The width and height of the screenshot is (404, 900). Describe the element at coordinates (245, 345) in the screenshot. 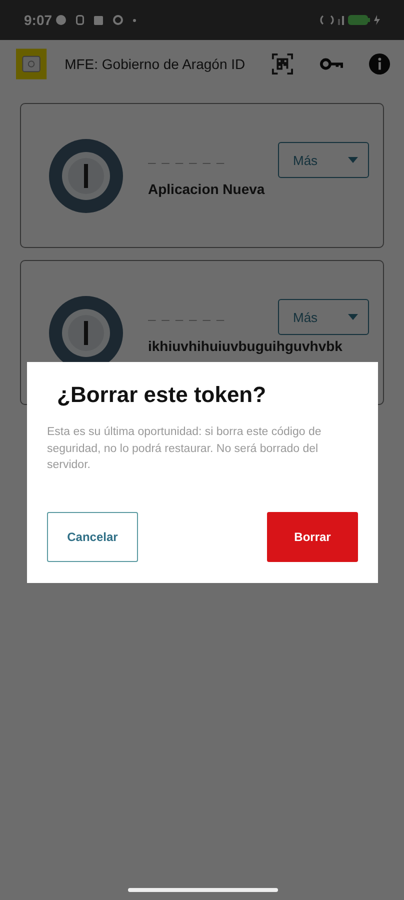

I see `token-name: ikhiuvhihuiuvbuguihguvhvbk` at that location.